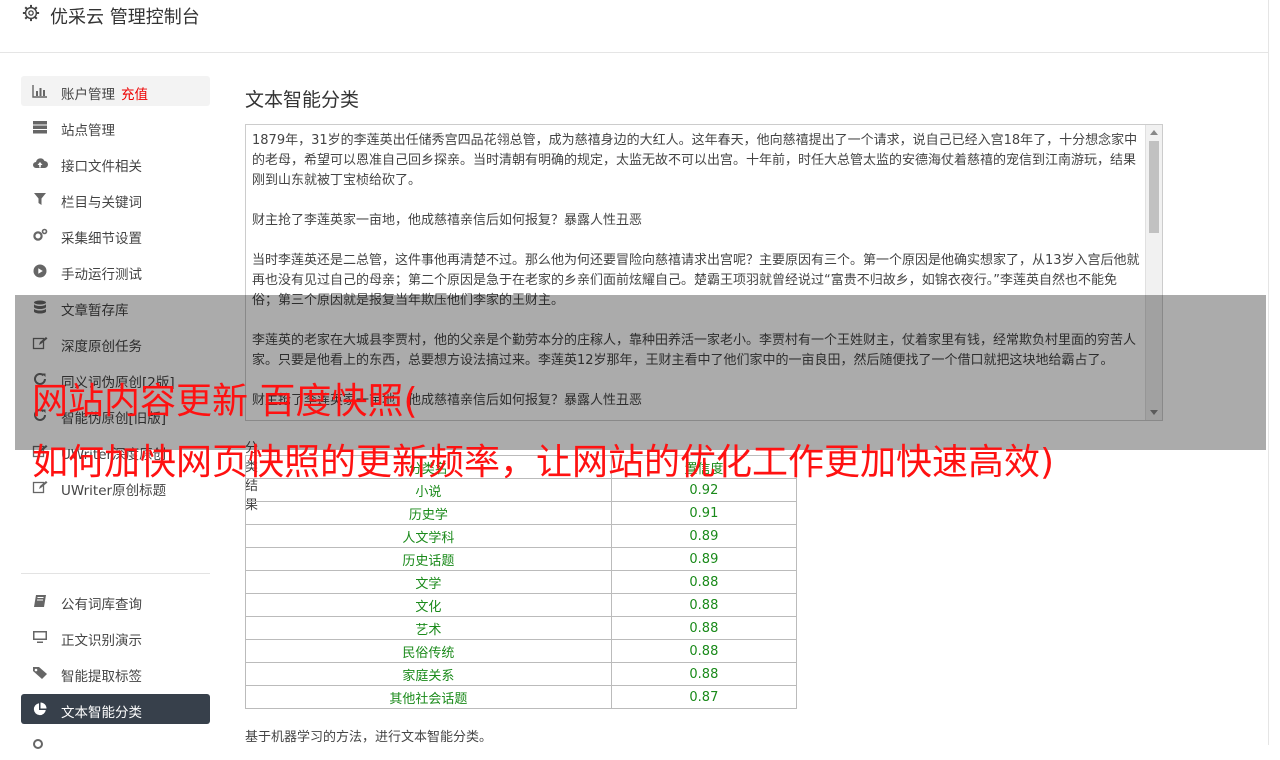  What do you see at coordinates (40, 127) in the screenshot?
I see `server-icon` at bounding box center [40, 127].